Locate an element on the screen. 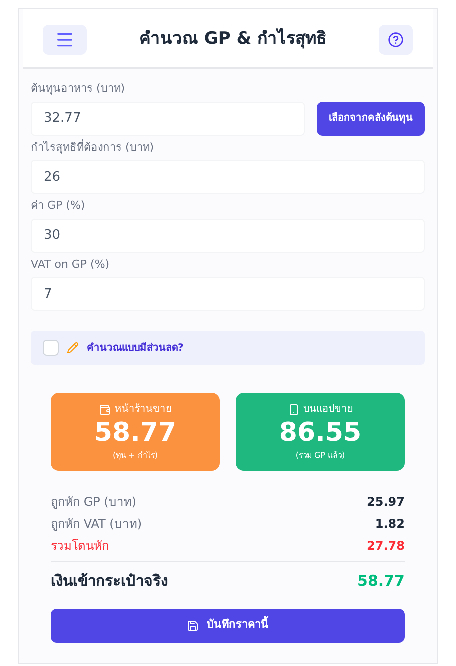  card-note: (รวม GP แล้ว) is located at coordinates (321, 456).